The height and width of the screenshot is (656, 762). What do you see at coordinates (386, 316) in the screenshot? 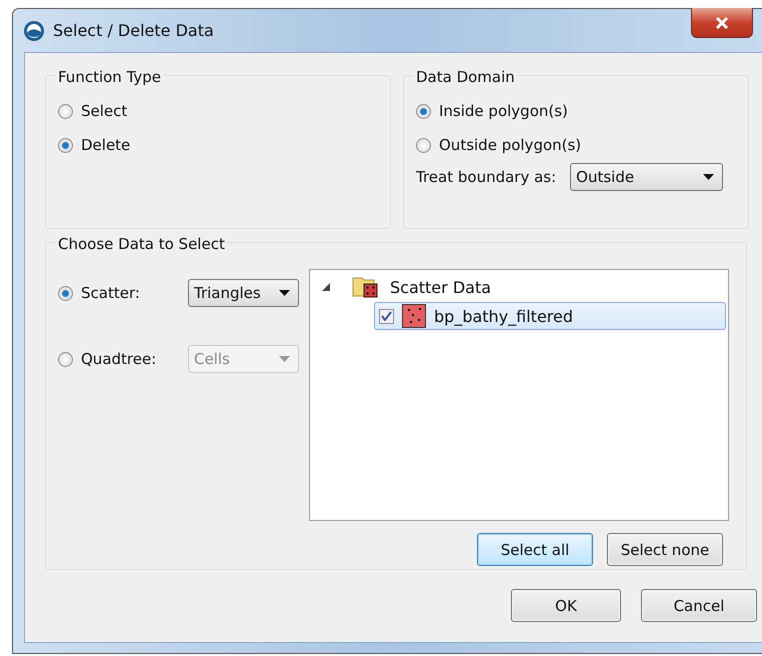
I see `checkbox` at bounding box center [386, 316].